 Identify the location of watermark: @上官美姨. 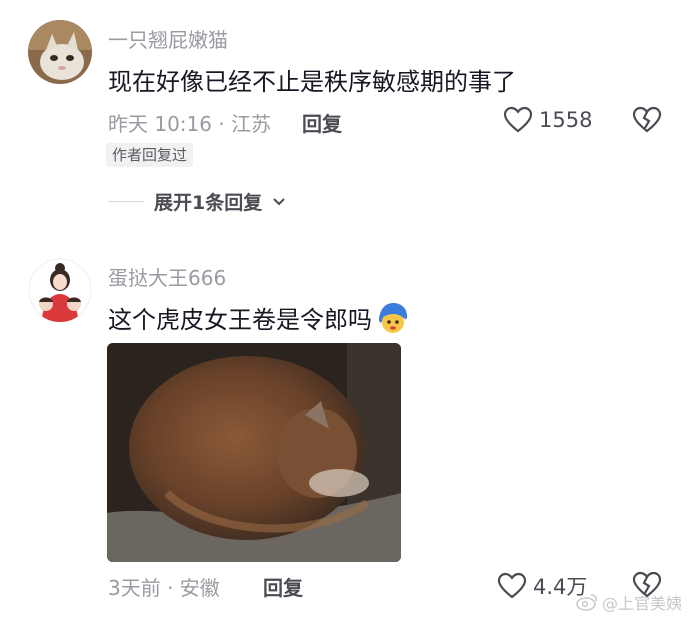
(629, 602).